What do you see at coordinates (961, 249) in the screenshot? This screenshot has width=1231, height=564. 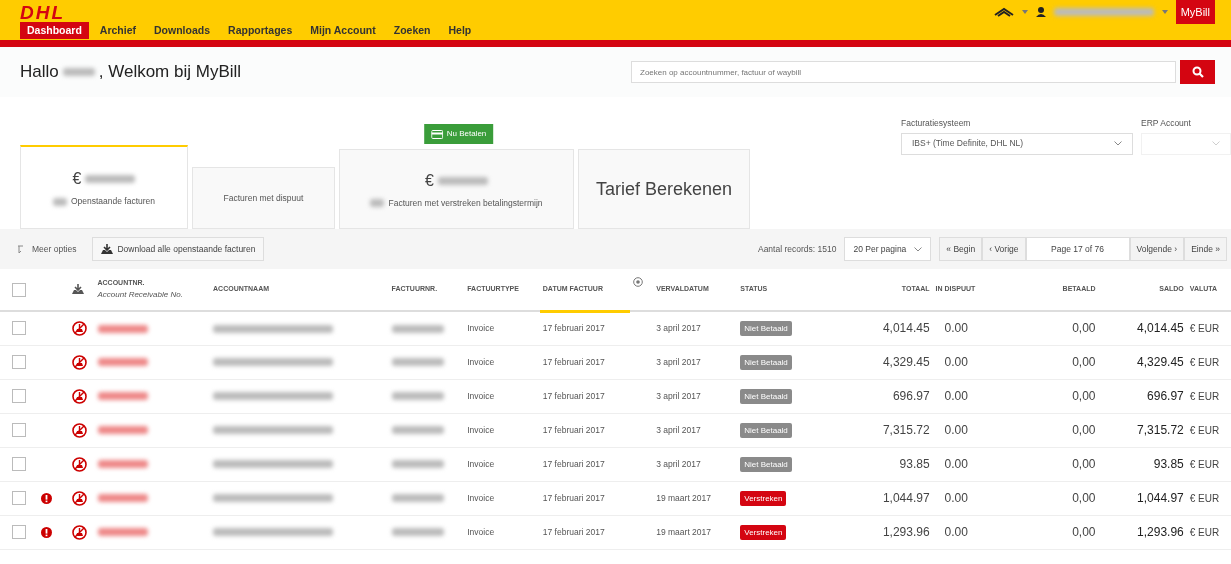 I see `pager-button: « Begin` at bounding box center [961, 249].